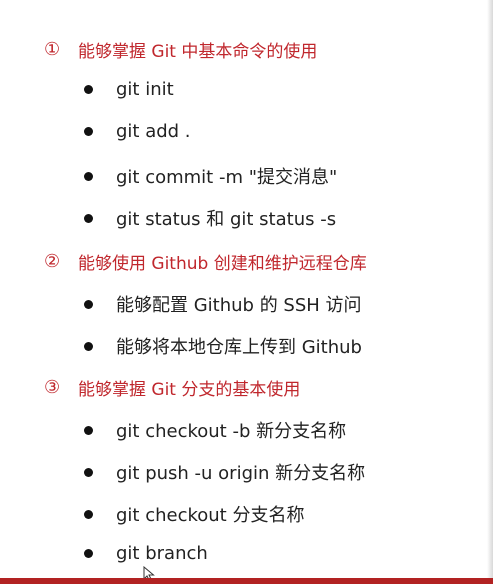 This screenshot has height=584, width=493. I want to click on list-item: git init, so click(129, 89).